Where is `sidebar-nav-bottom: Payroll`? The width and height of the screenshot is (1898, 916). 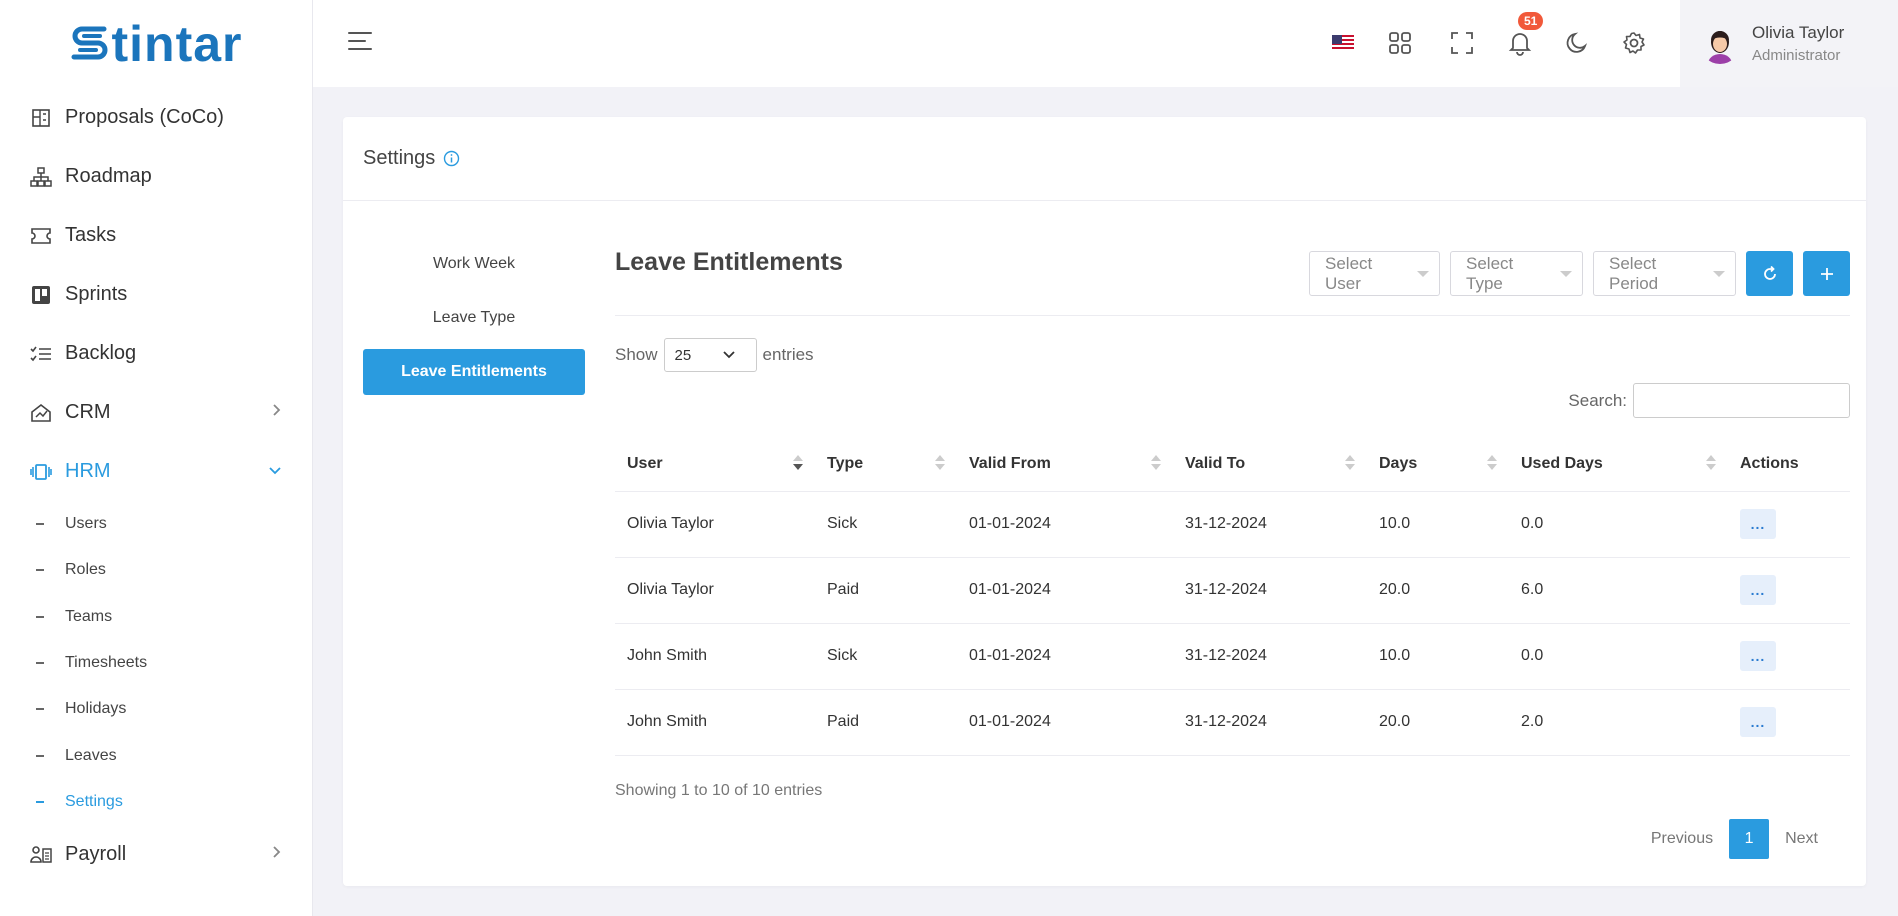 sidebar-nav-bottom: Payroll is located at coordinates (156, 854).